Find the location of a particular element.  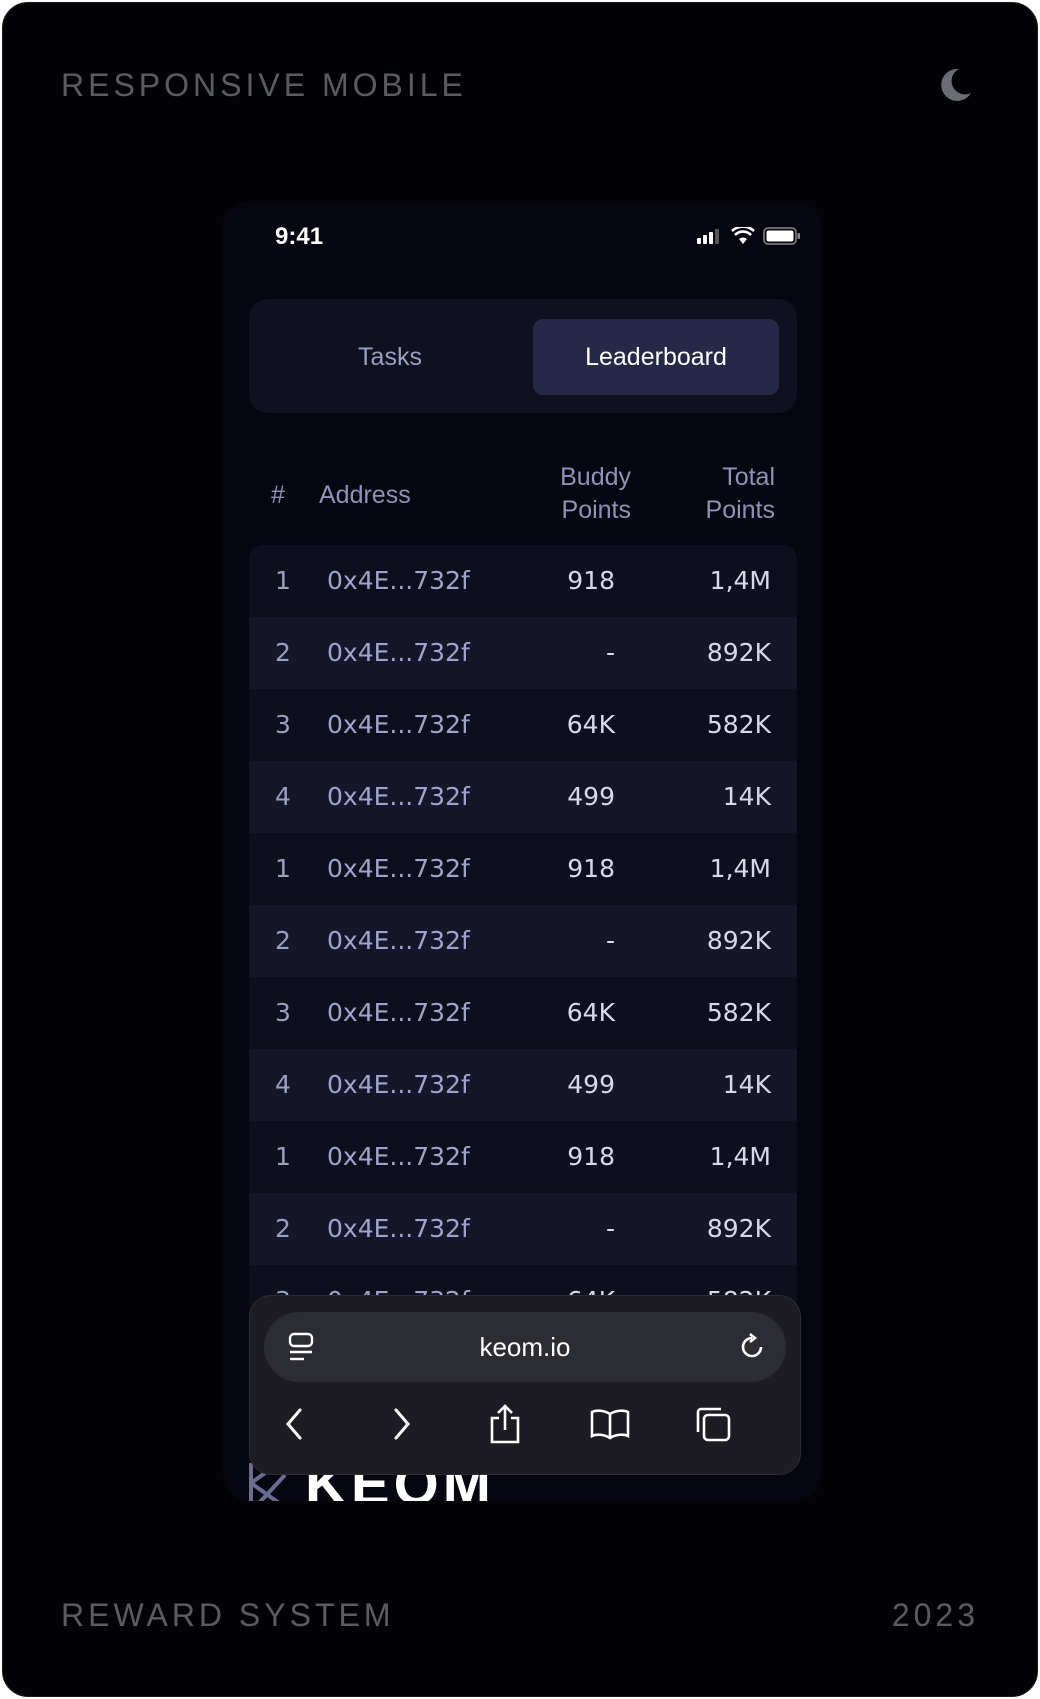

url-text: keom.io is located at coordinates (525, 1347).